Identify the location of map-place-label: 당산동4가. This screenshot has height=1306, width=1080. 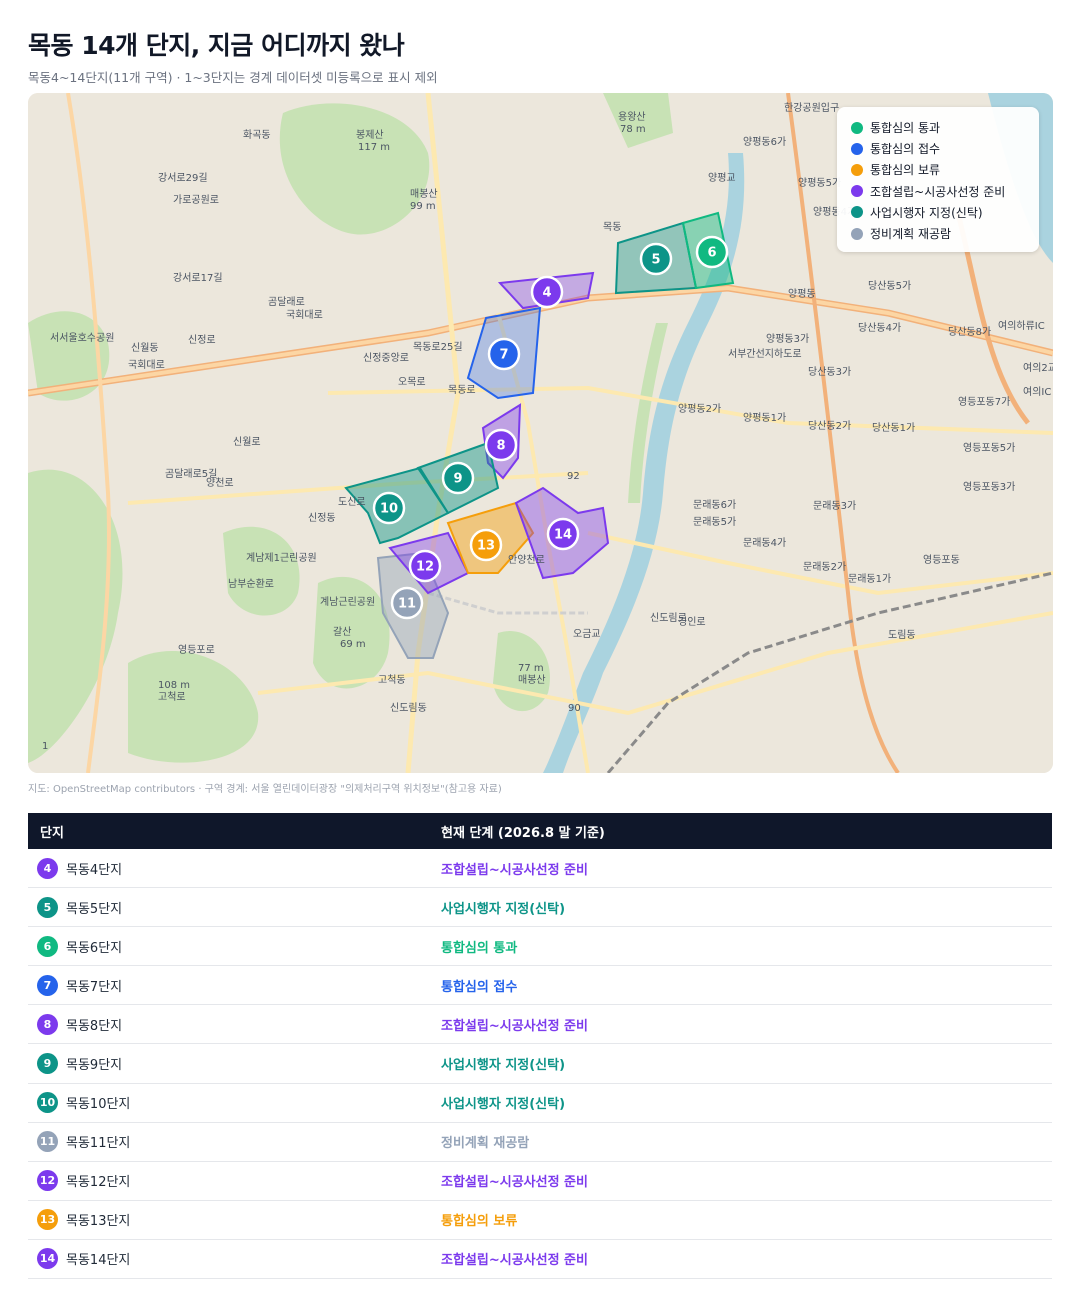
(879, 328).